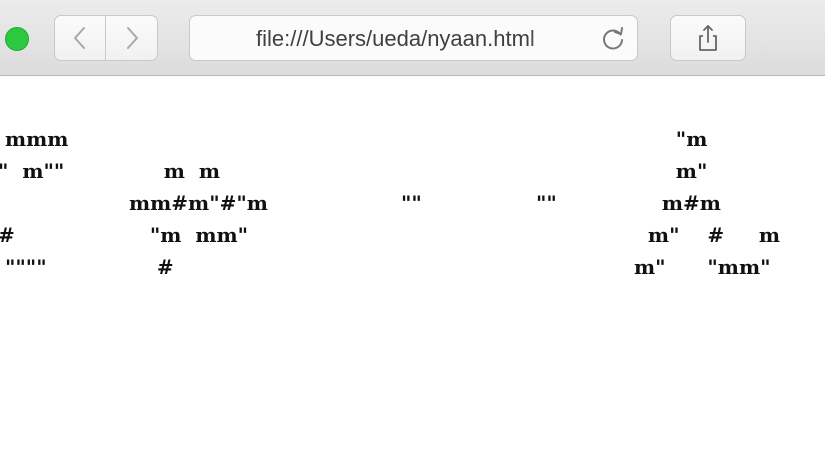  I want to click on forward-button, so click(132, 38).